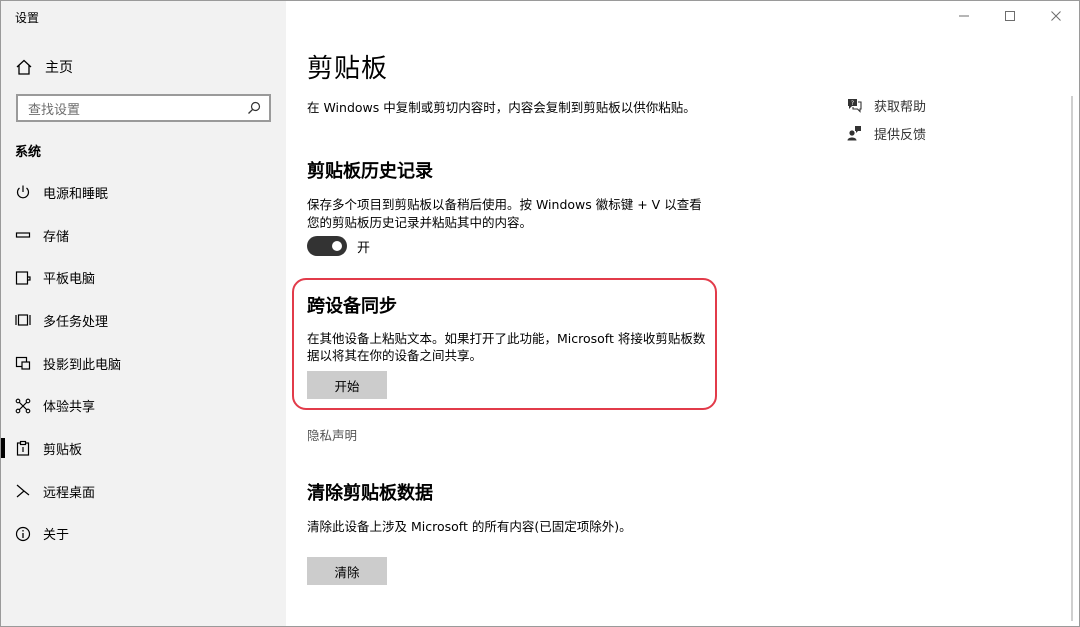  I want to click on sidebar-item-storage: 存储, so click(143, 235).